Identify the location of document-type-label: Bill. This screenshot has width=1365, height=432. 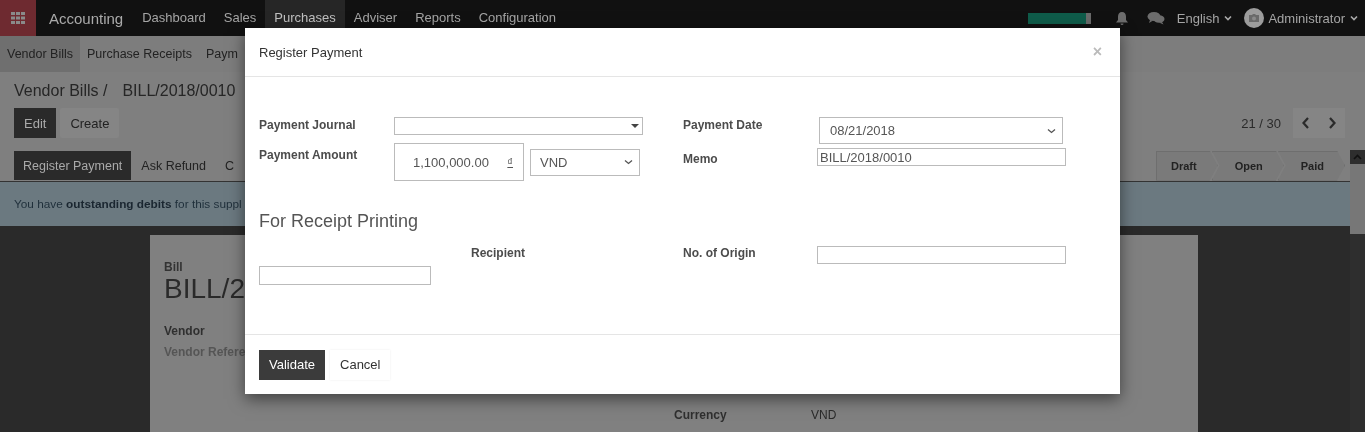
(173, 267).